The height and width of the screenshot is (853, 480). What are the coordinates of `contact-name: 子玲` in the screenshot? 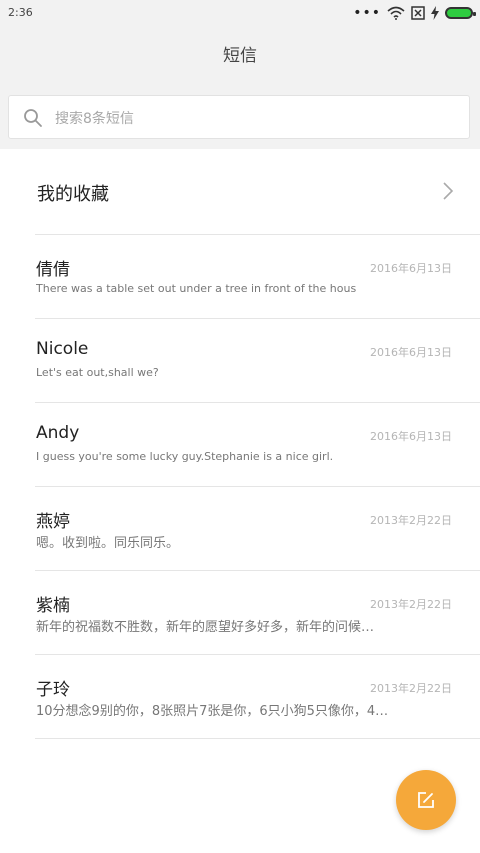 It's located at (53, 690).